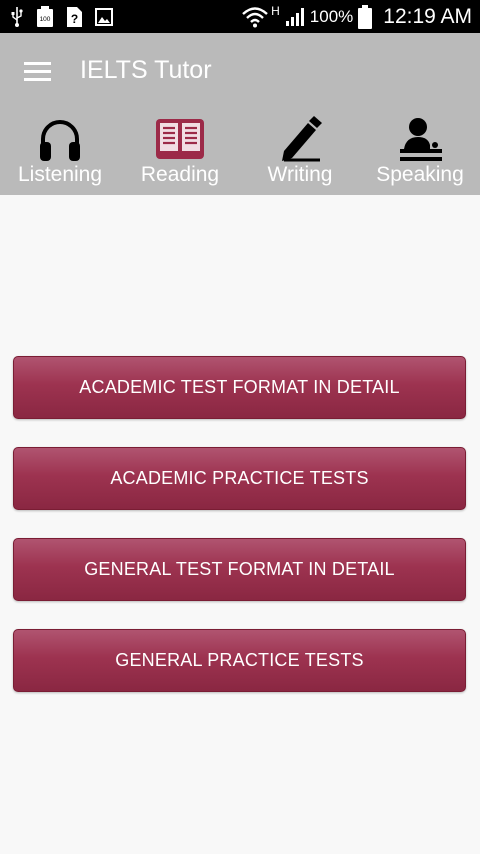 The height and width of the screenshot is (854, 480). What do you see at coordinates (61, 17) in the screenshot?
I see `notification-icons: 100 ?` at bounding box center [61, 17].